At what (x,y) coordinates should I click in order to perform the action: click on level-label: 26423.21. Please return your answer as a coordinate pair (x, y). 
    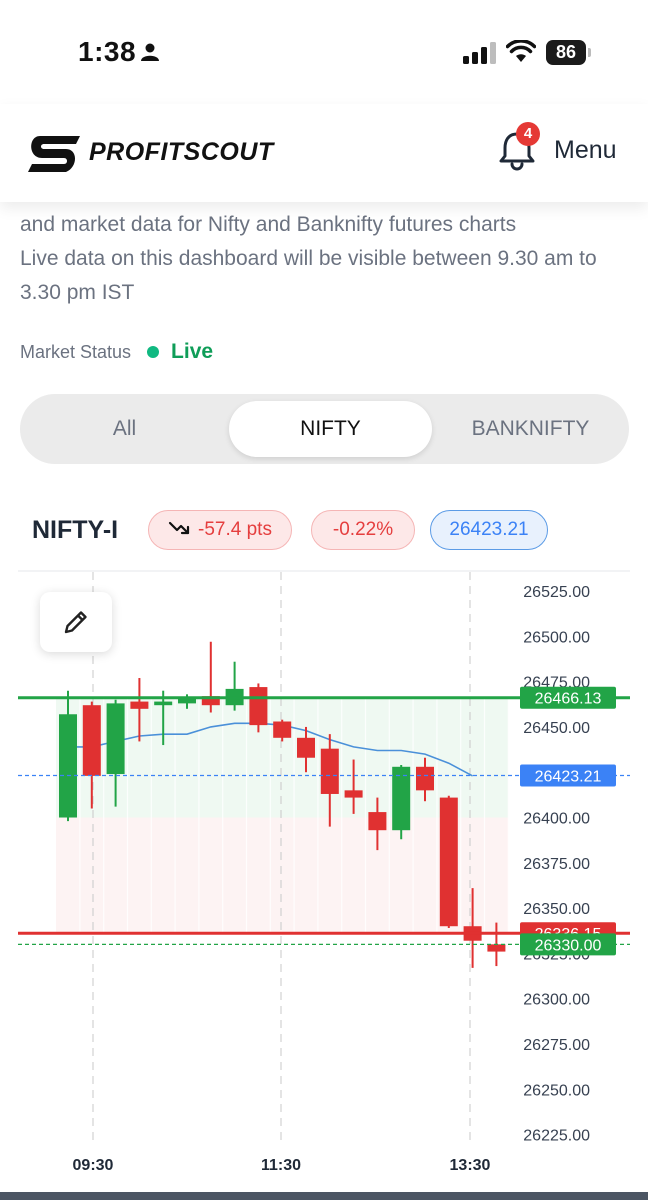
    Looking at the image, I should click on (568, 776).